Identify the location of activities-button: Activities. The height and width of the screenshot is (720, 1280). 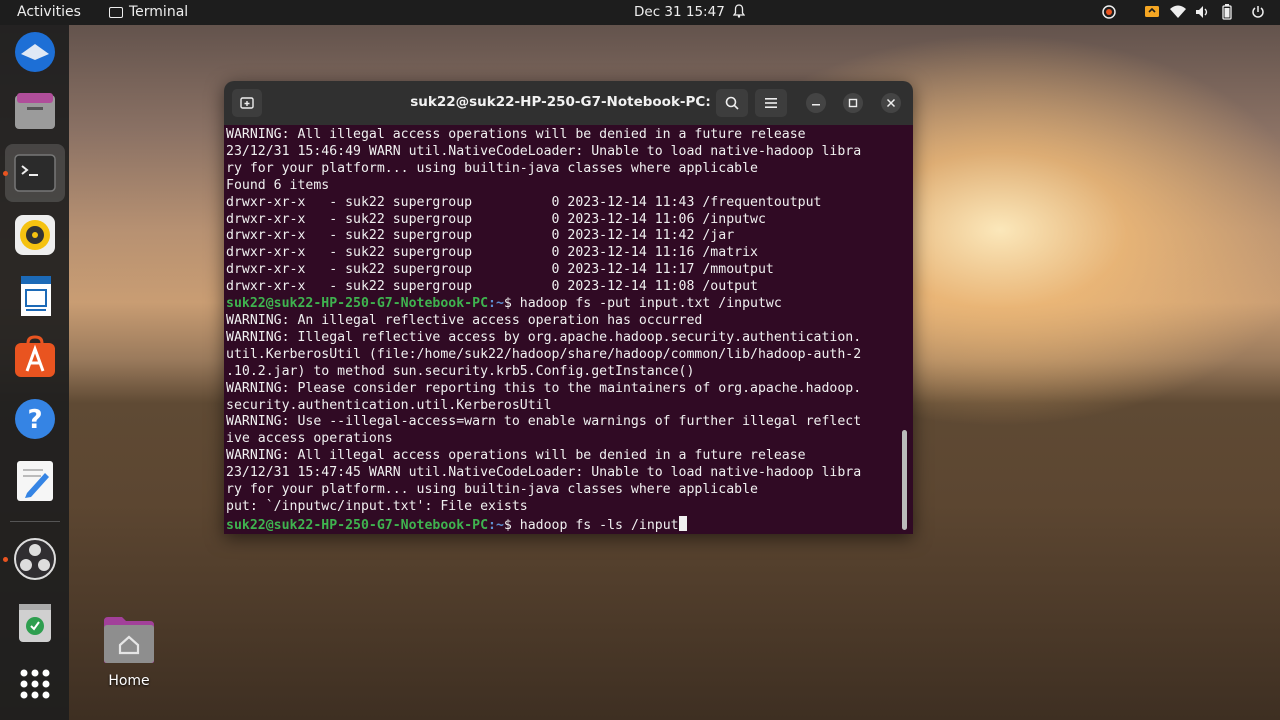
(49, 12).